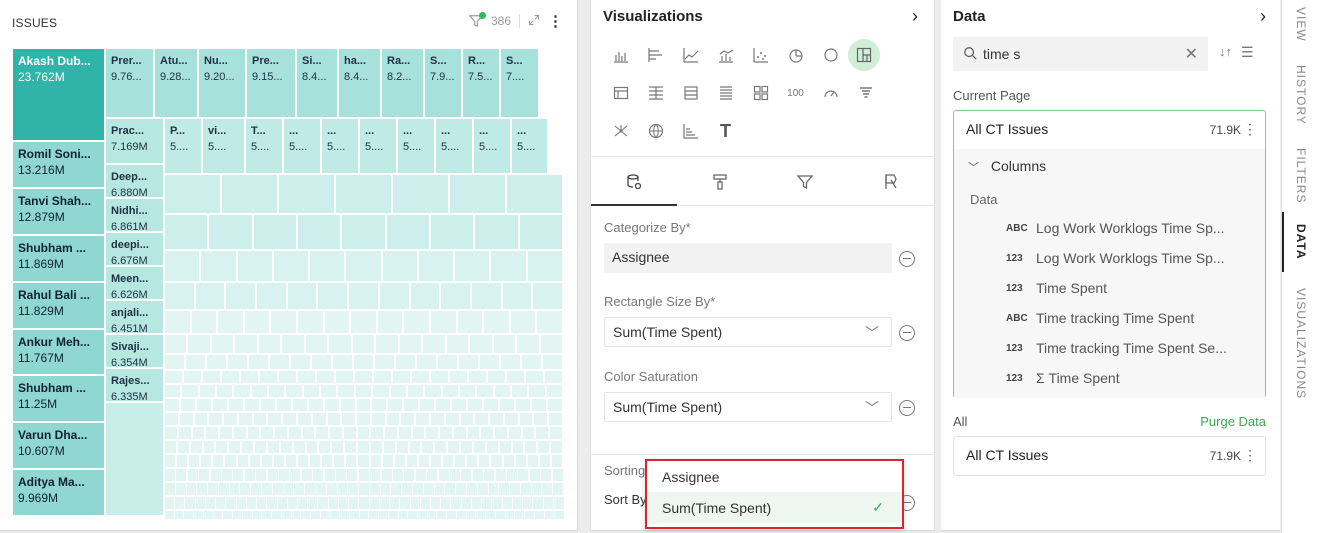 This screenshot has height=533, width=1319. I want to click on donut-icon, so click(830, 55).